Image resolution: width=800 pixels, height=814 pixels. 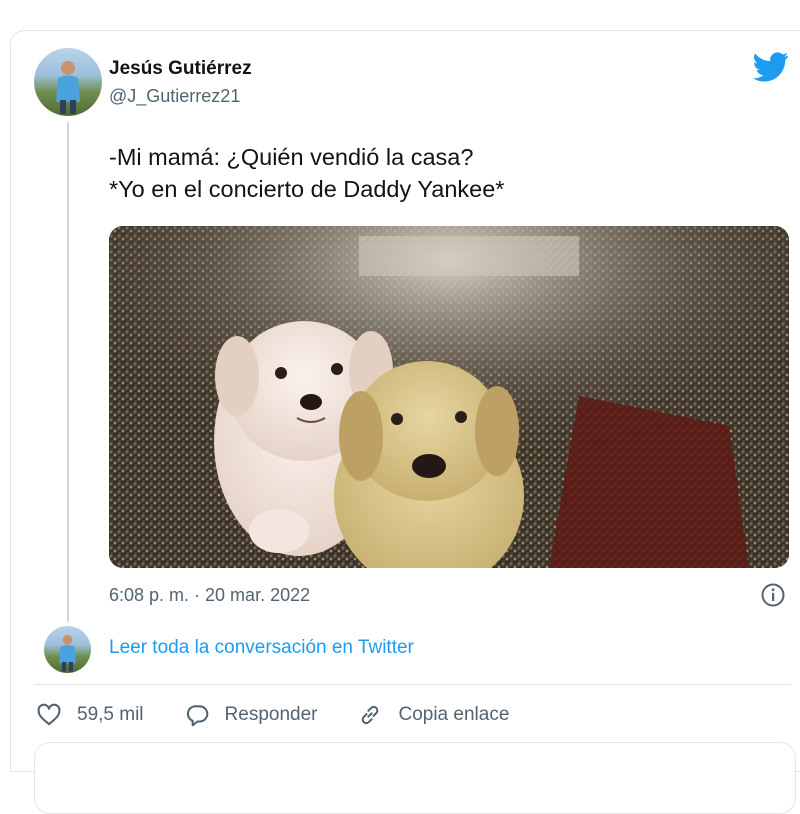 What do you see at coordinates (307, 189) in the screenshot?
I see `tweet-text-line: *Yo en el concierto de Daddy Yankee*` at bounding box center [307, 189].